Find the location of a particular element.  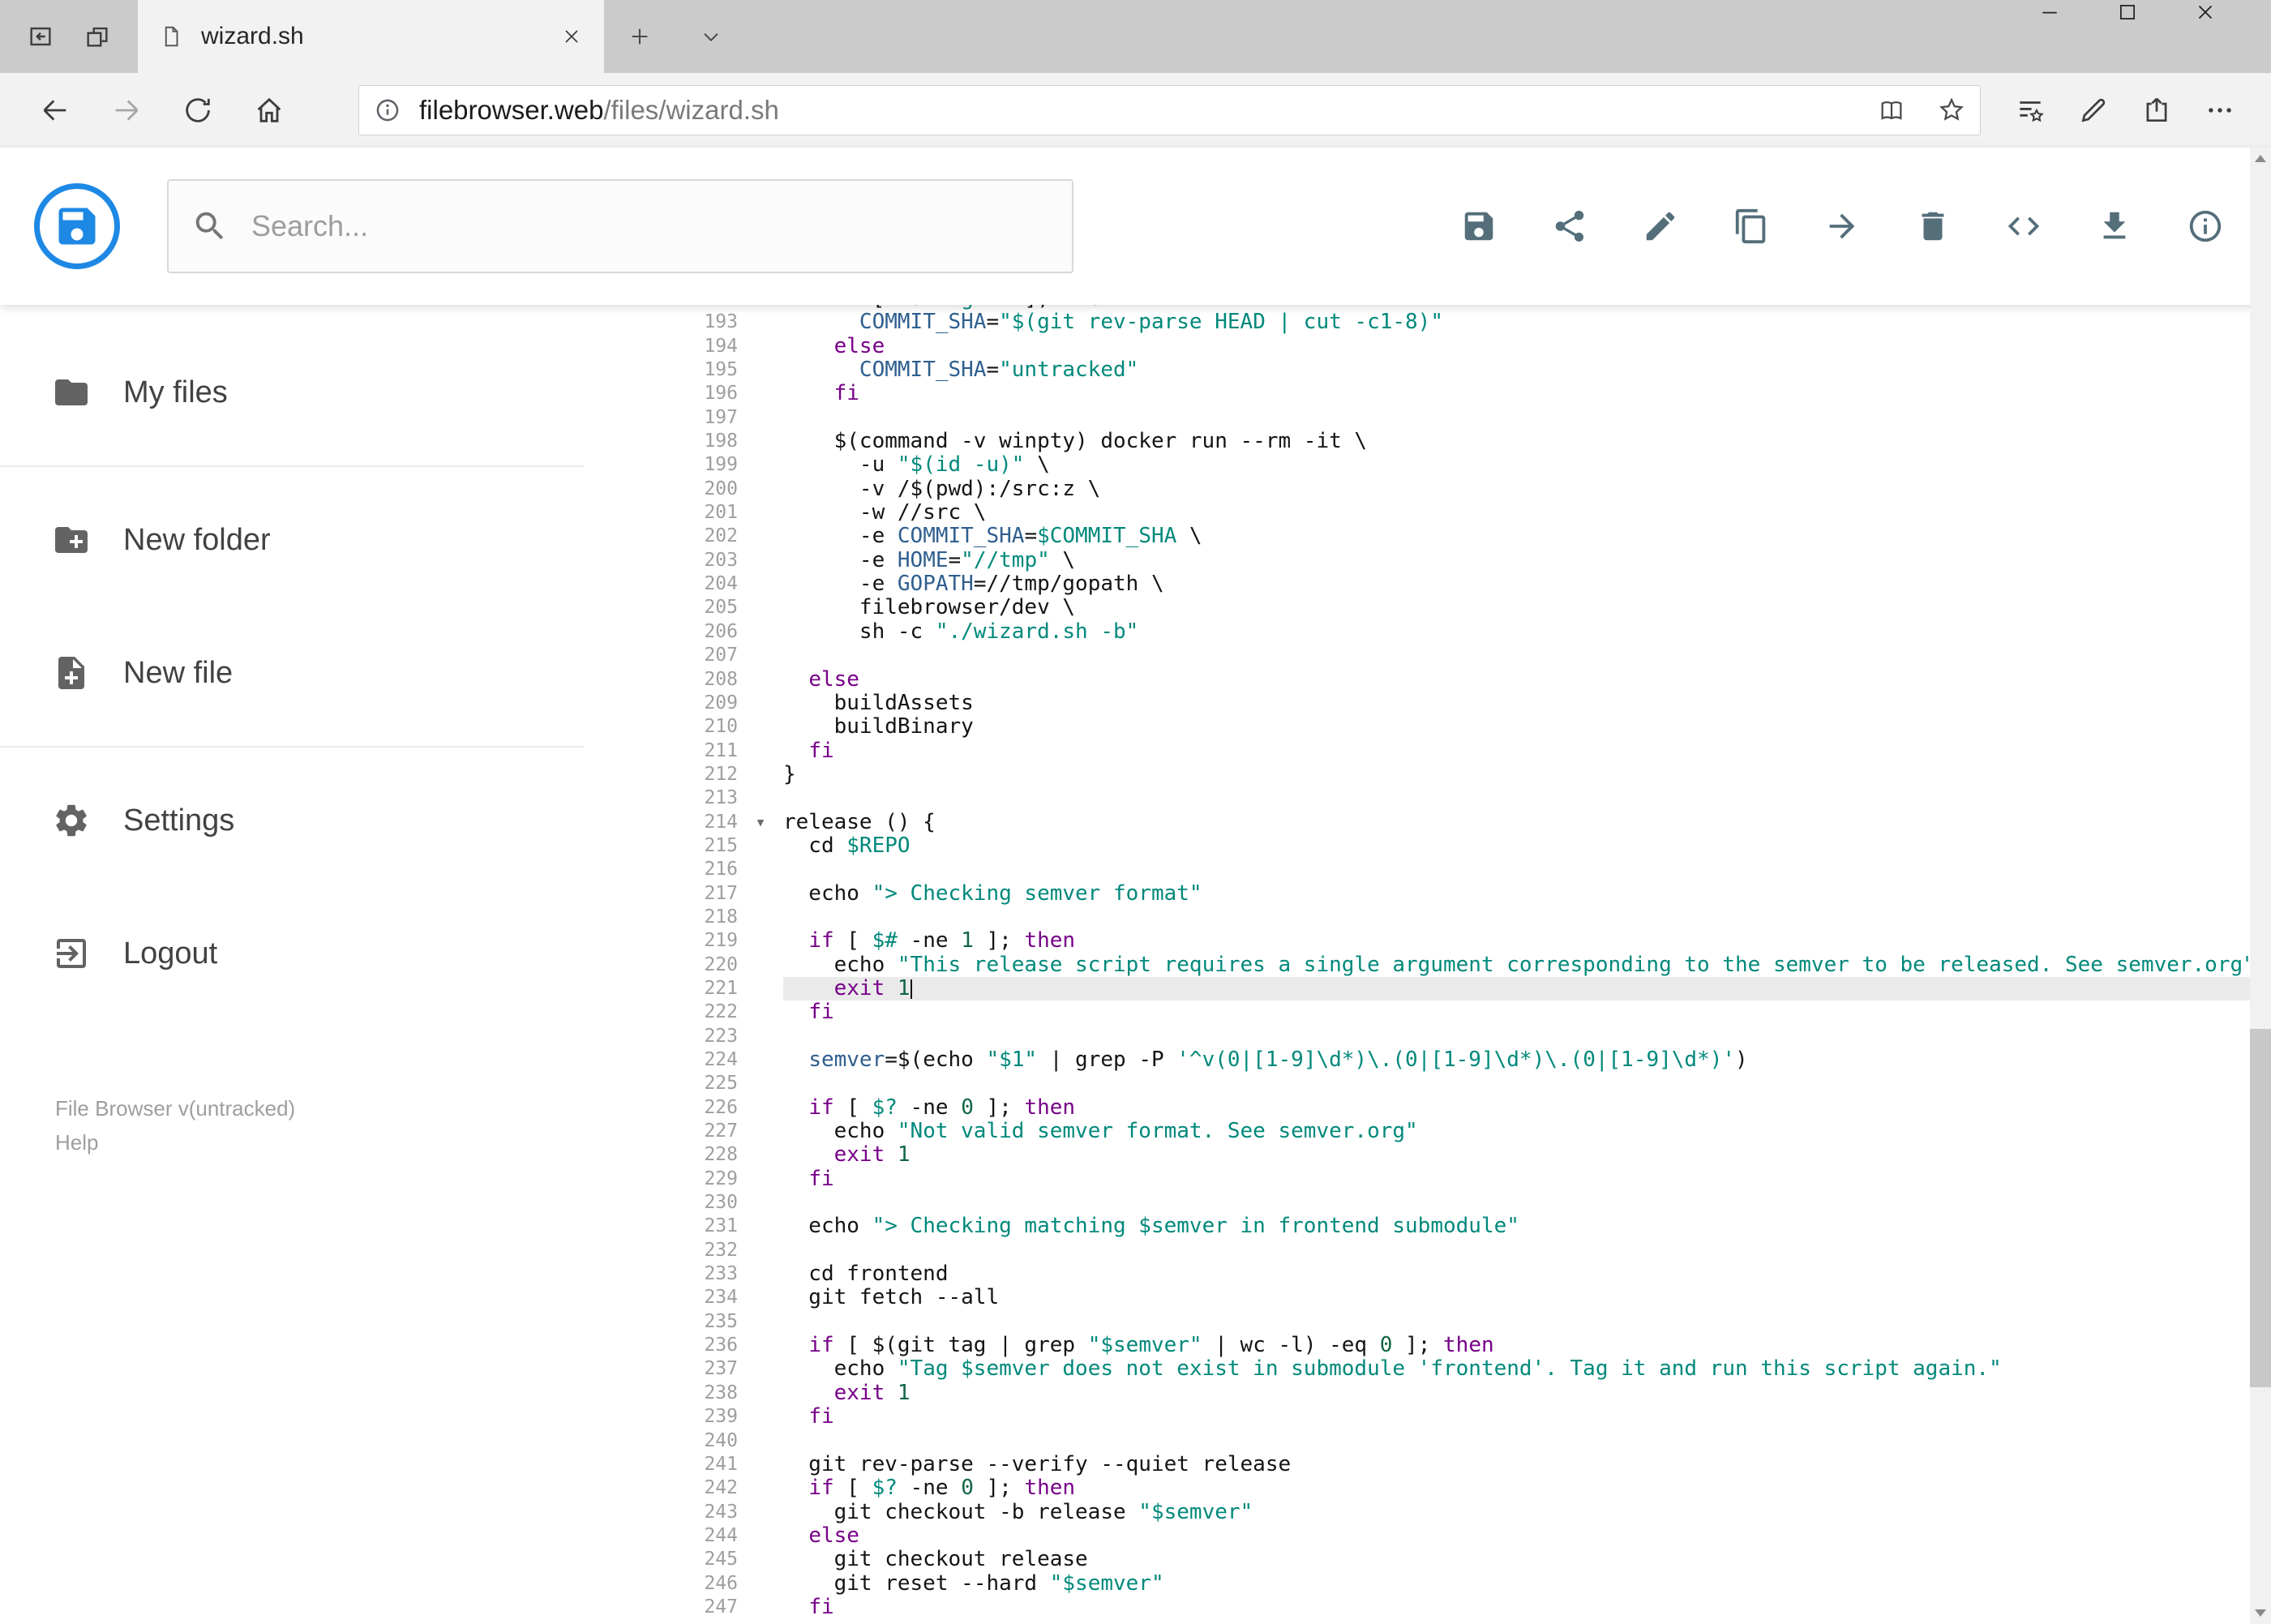

code-line-body: -u "$(id -u)" \ is located at coordinates (1527, 465).